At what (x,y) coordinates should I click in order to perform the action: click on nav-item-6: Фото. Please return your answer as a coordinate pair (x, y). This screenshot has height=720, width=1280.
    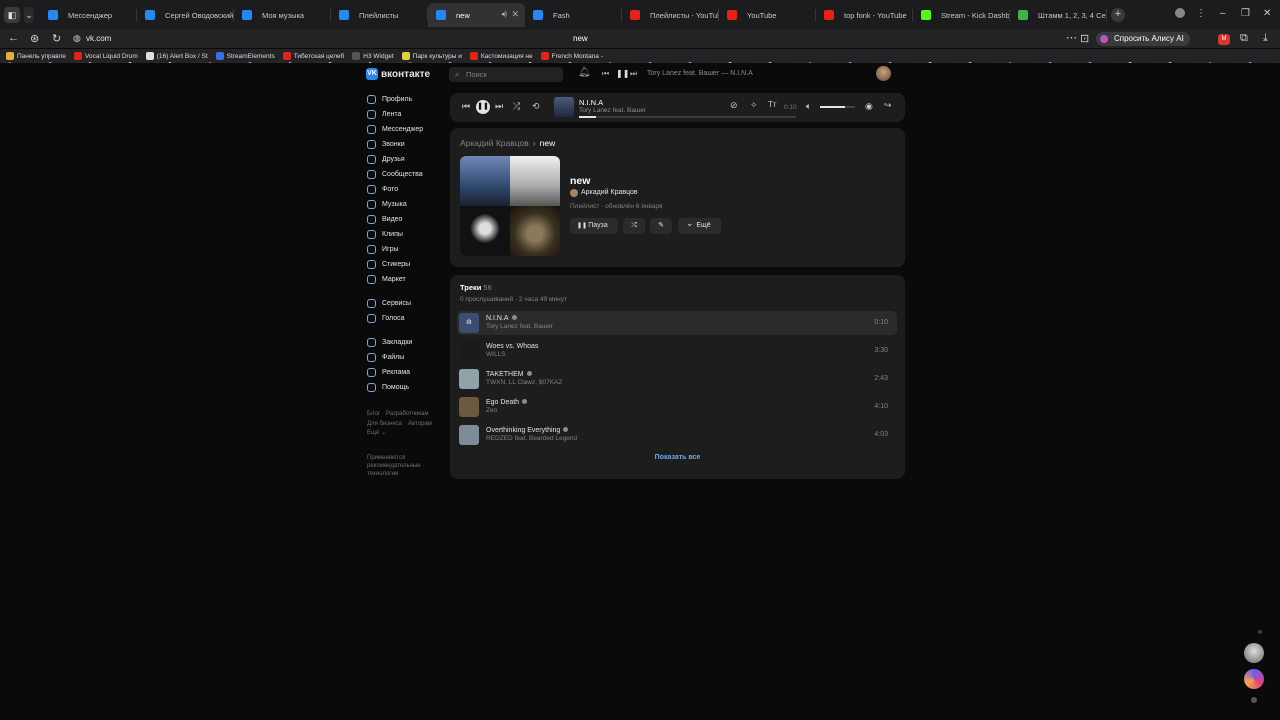
    Looking at the image, I should click on (406, 190).